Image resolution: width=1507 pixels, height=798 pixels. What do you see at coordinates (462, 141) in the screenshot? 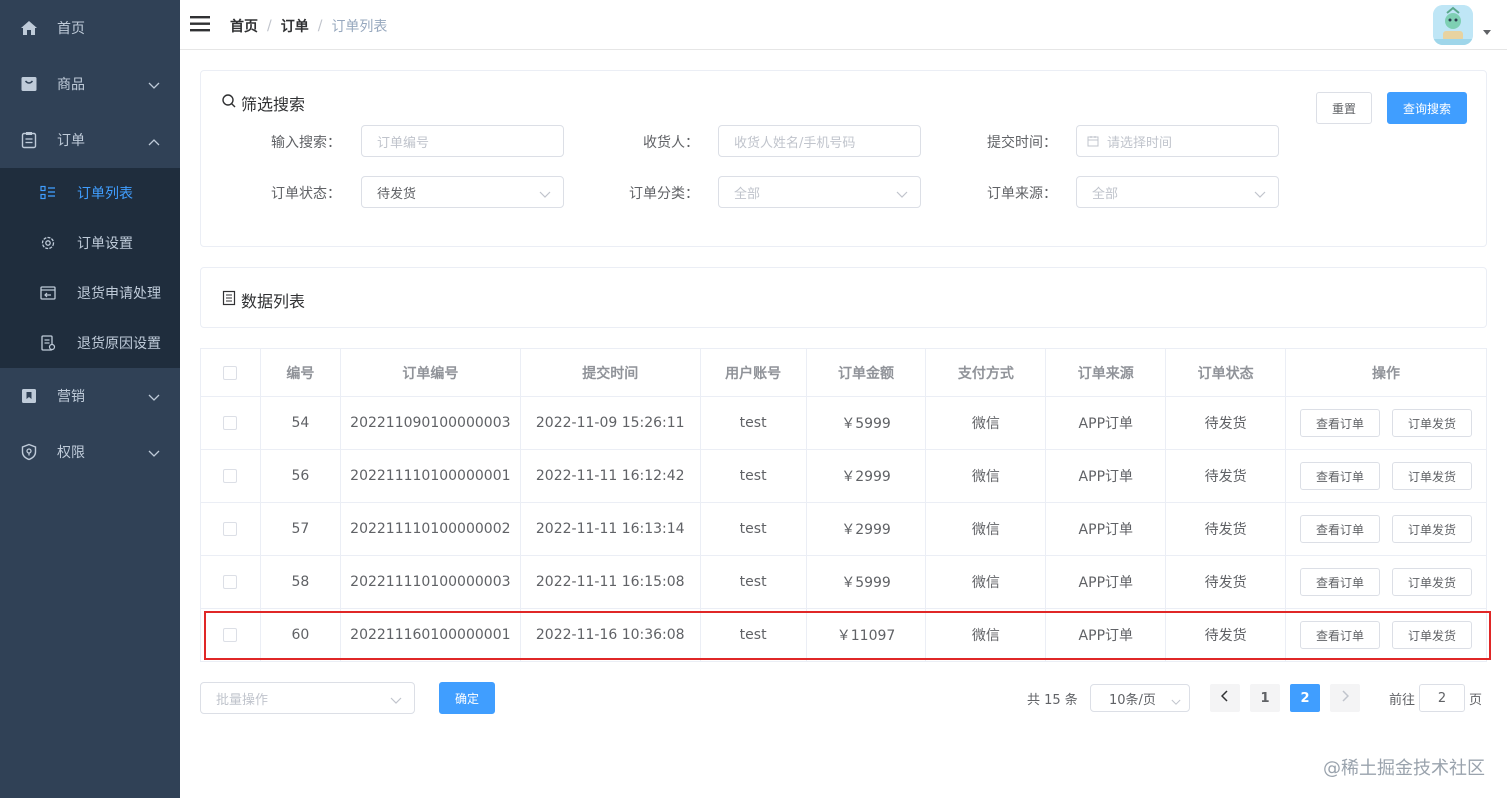
I see `keyword-input: 订单编号` at bounding box center [462, 141].